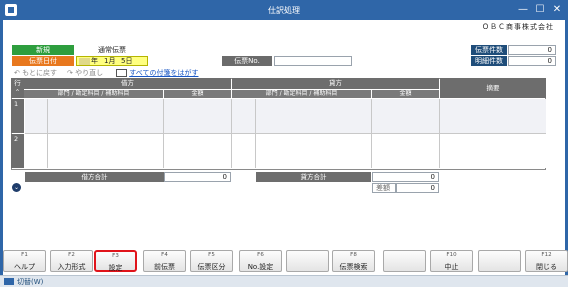 The width and height of the screenshot is (568, 287). What do you see at coordinates (353, 267) in the screenshot?
I see `fkey-label: 伝票検索` at bounding box center [353, 267].